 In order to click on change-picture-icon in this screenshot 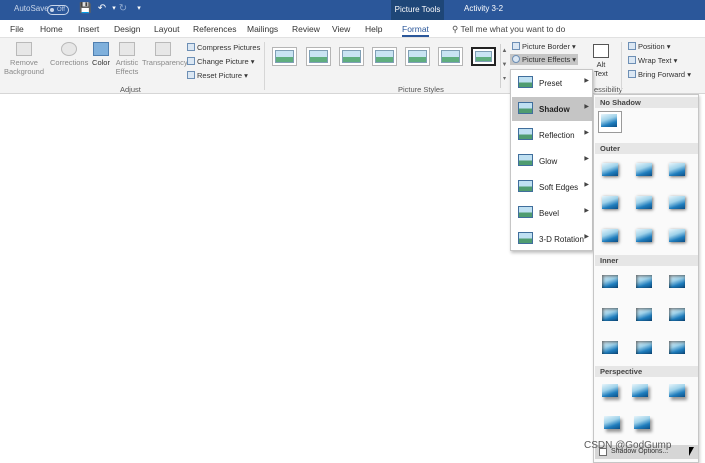, I will do `click(191, 61)`.